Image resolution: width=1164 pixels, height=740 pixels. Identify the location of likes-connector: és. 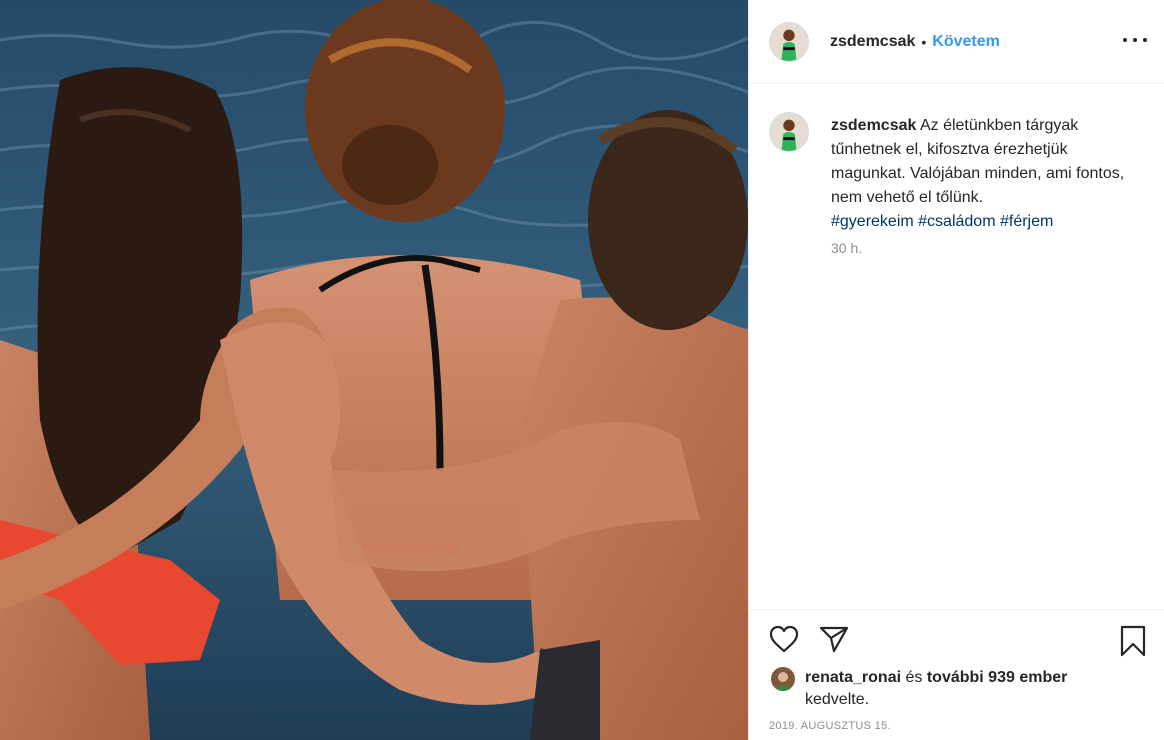
(914, 677).